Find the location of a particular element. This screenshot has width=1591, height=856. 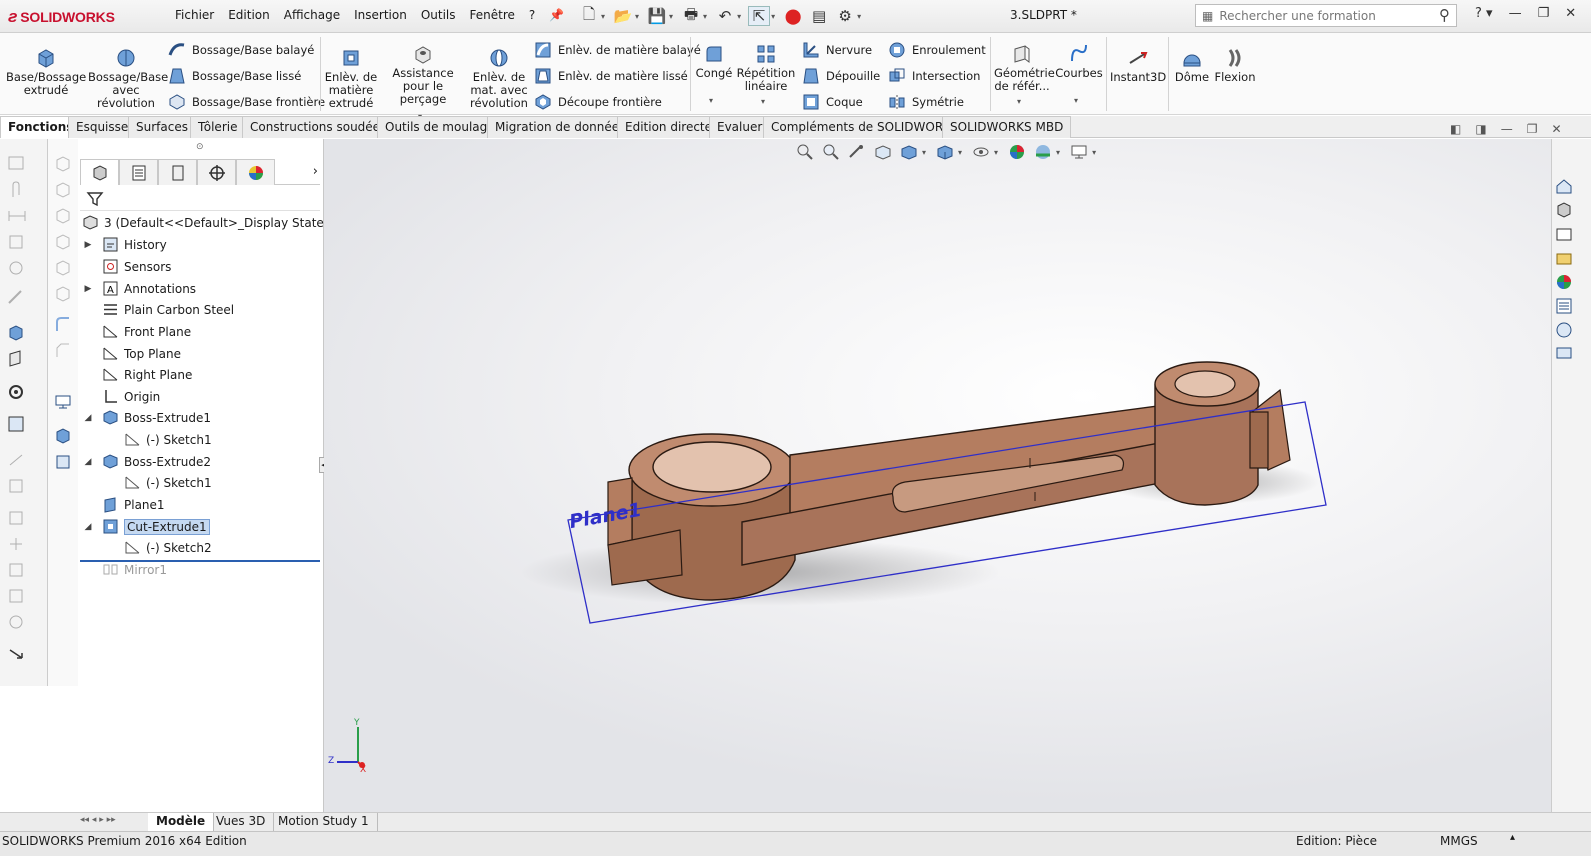

cube-front-icon is located at coordinates (63, 190).